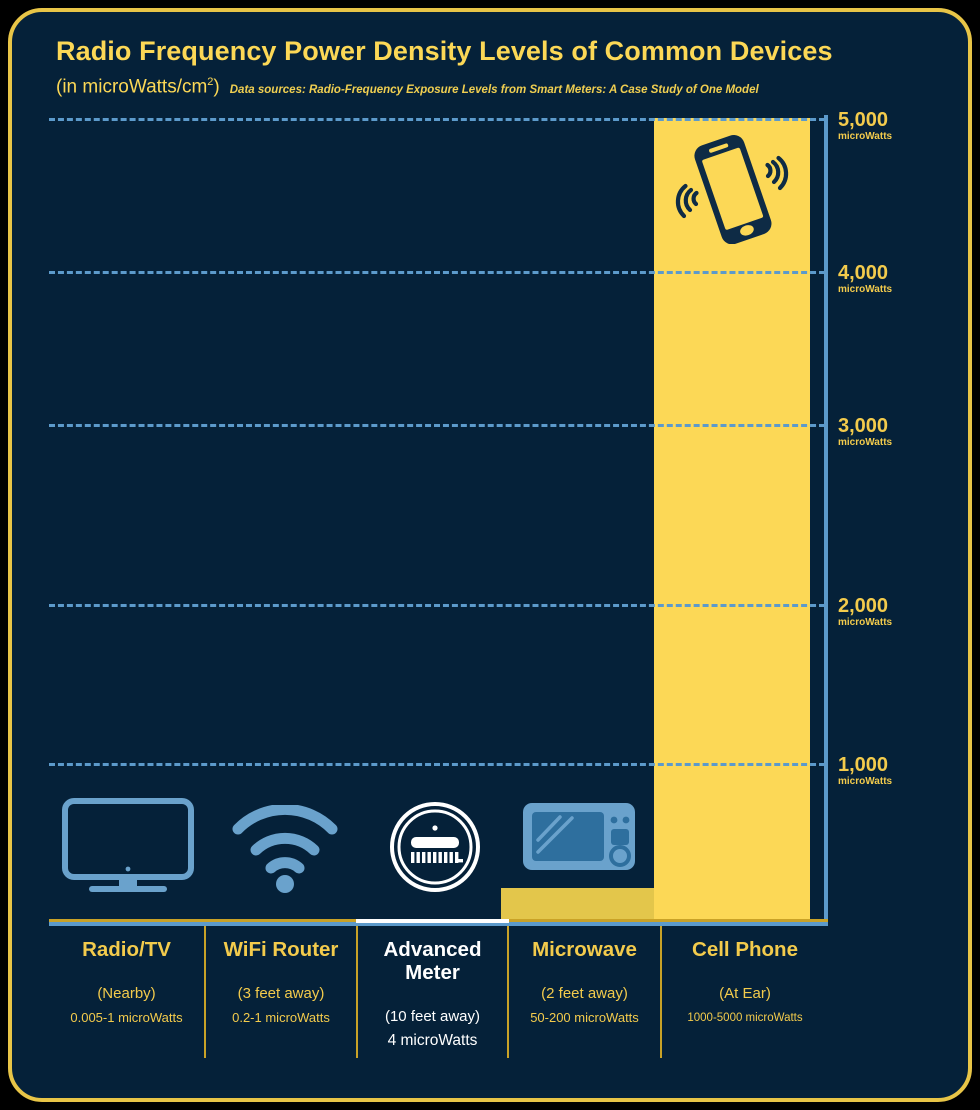 Image resolution: width=980 pixels, height=1110 pixels. What do you see at coordinates (432, 1016) in the screenshot?
I see `category-distance: (10 feet away)` at bounding box center [432, 1016].